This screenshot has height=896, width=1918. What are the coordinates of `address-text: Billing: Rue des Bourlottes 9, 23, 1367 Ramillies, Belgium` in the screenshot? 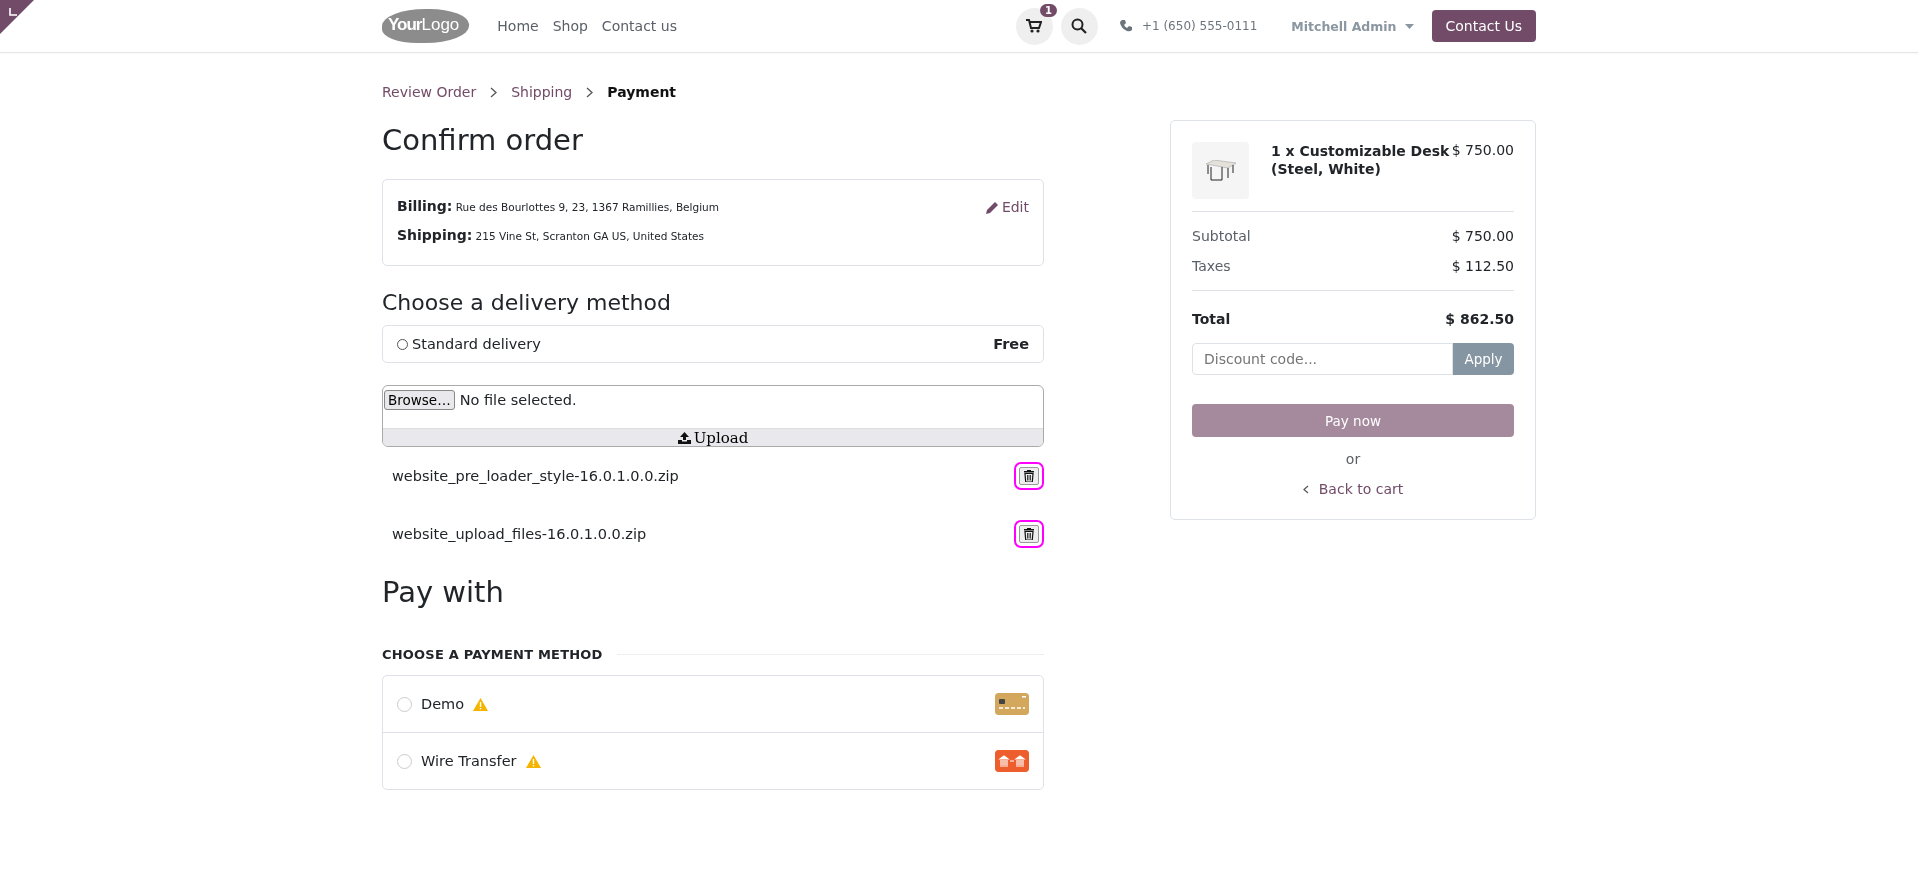 It's located at (558, 206).